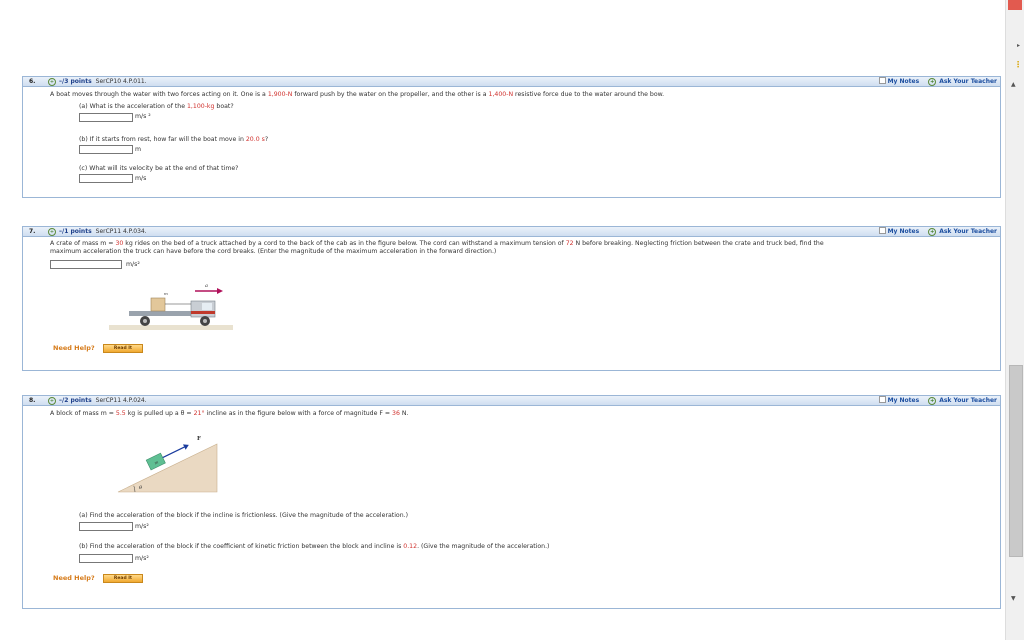  Describe the element at coordinates (83, 243) in the screenshot. I see `prompt-text: A crate of mass m =` at that location.